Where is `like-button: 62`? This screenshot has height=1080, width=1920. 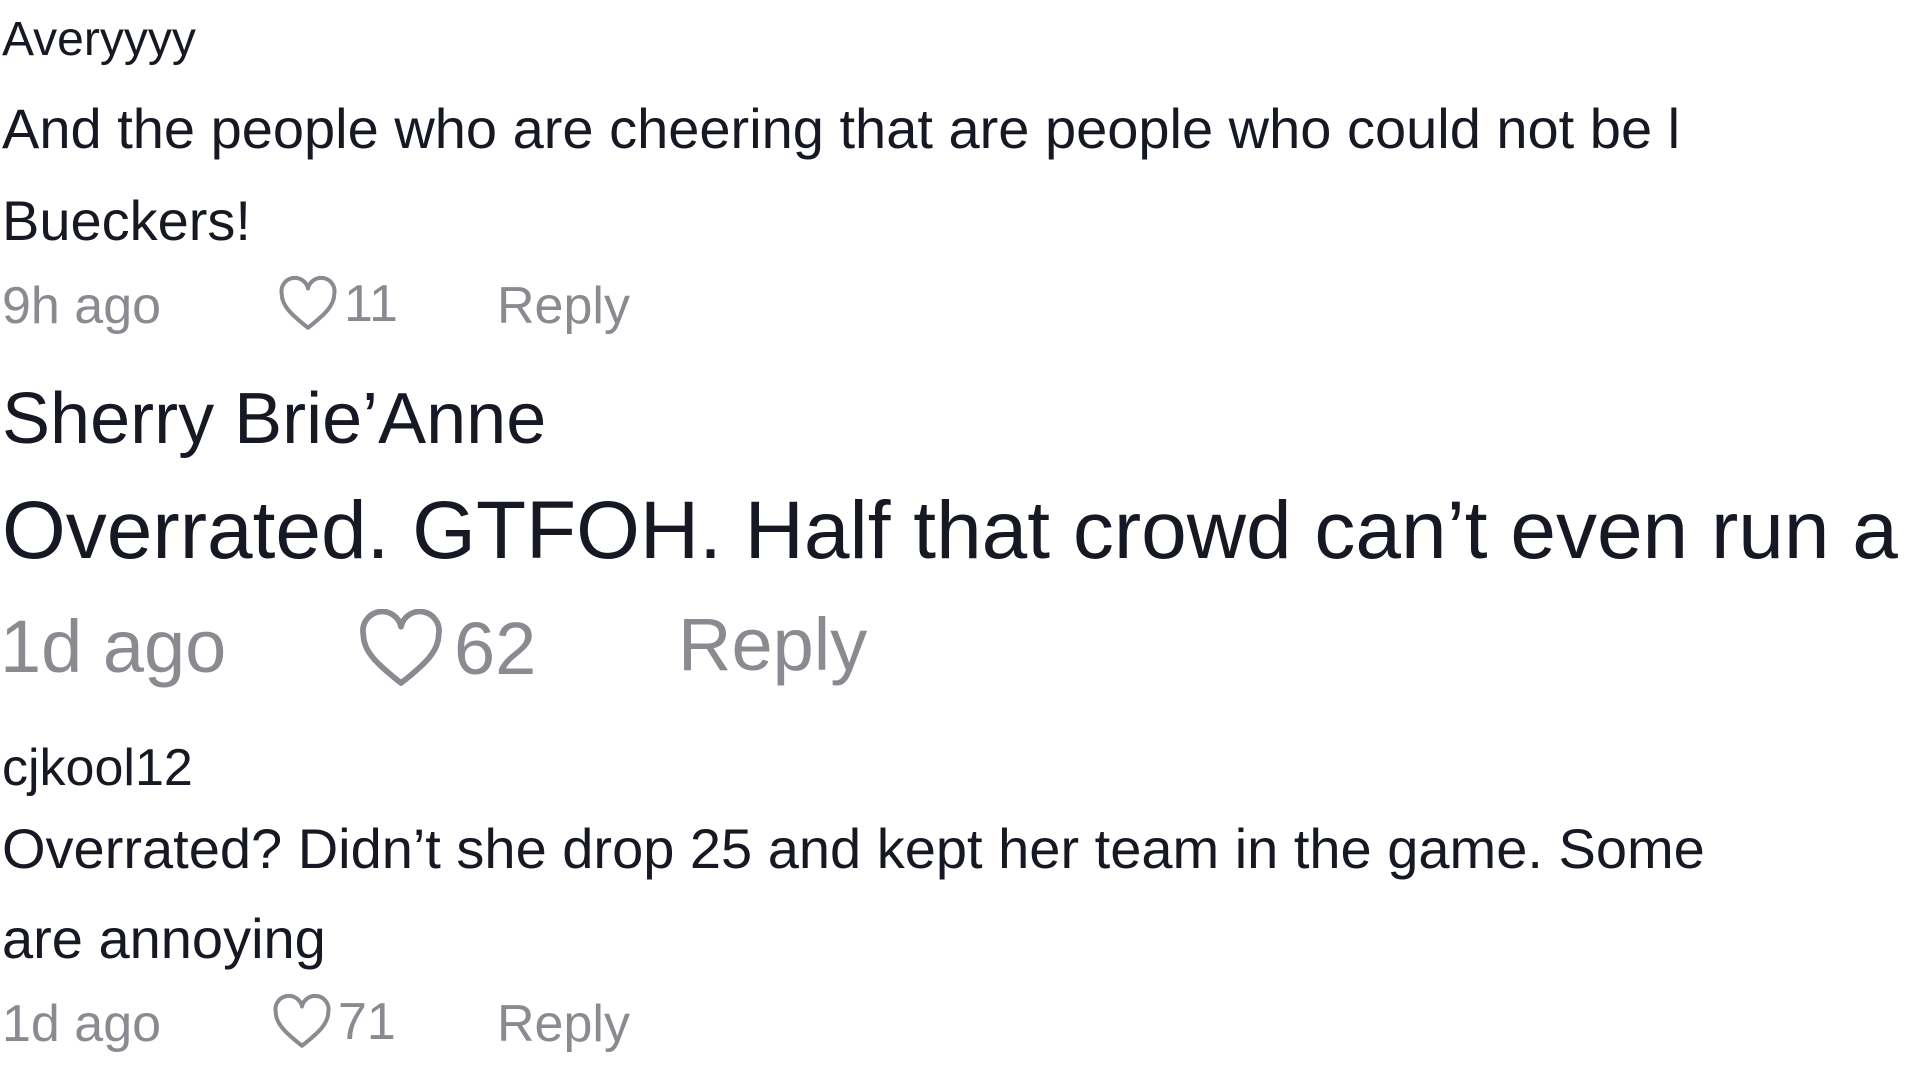 like-button: 62 is located at coordinates (447, 648).